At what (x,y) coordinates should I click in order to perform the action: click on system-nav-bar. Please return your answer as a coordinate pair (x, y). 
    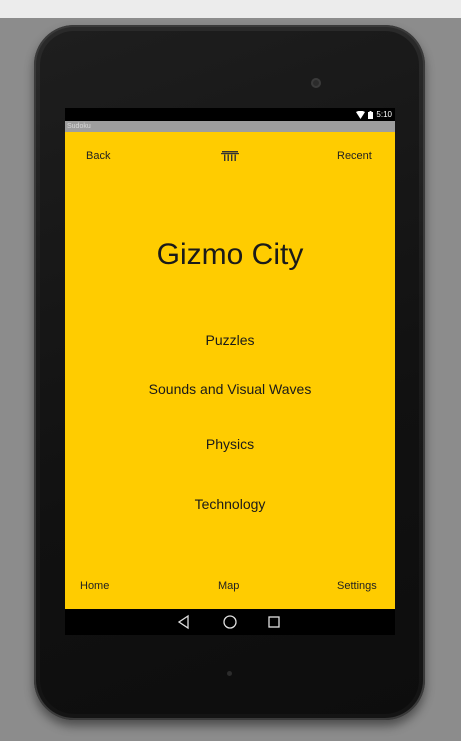
    Looking at the image, I should click on (230, 622).